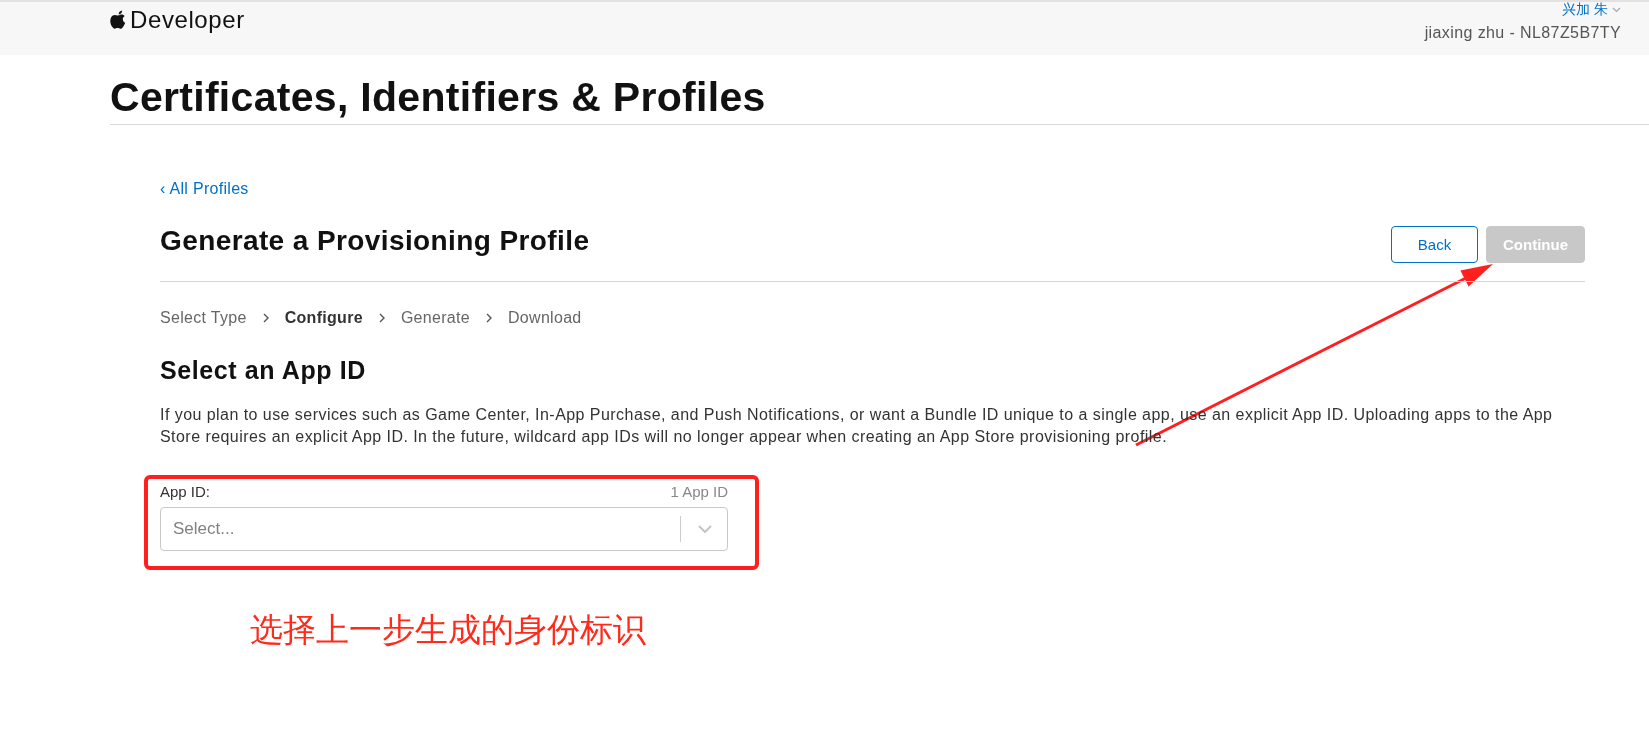  What do you see at coordinates (1434, 244) in the screenshot?
I see `back-button: Back` at bounding box center [1434, 244].